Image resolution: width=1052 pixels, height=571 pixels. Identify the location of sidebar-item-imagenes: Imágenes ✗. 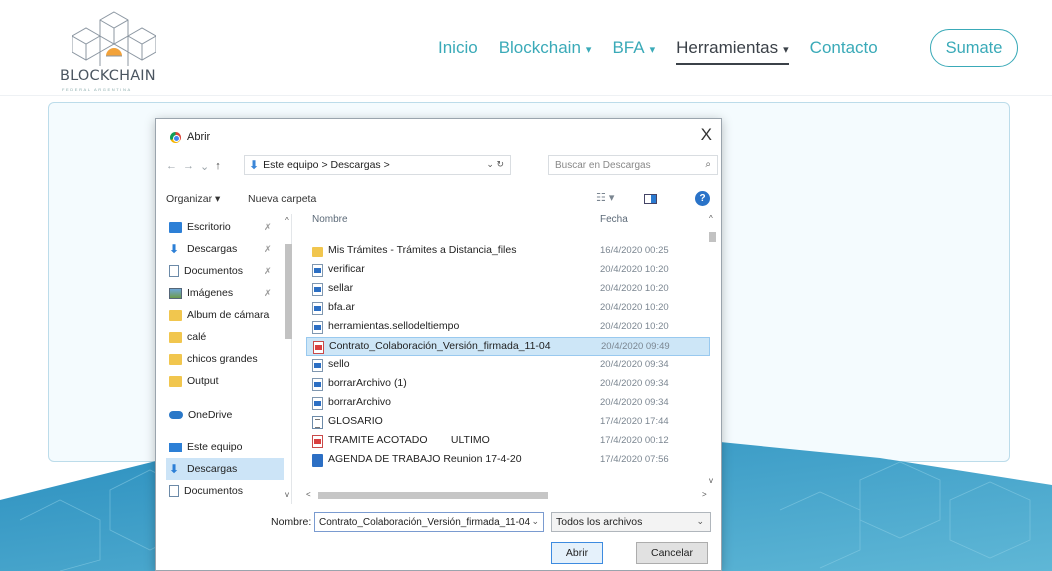
(225, 293).